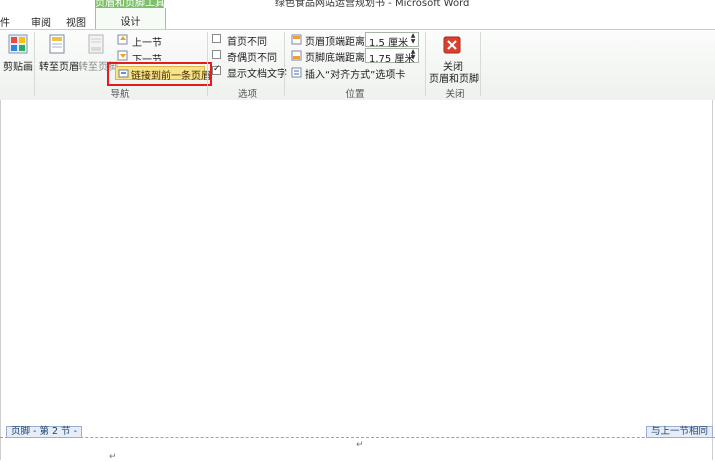 This screenshot has width=715, height=462. What do you see at coordinates (252, 58) in the screenshot?
I see `different-odd-even-label: 奇偶页不同` at bounding box center [252, 58].